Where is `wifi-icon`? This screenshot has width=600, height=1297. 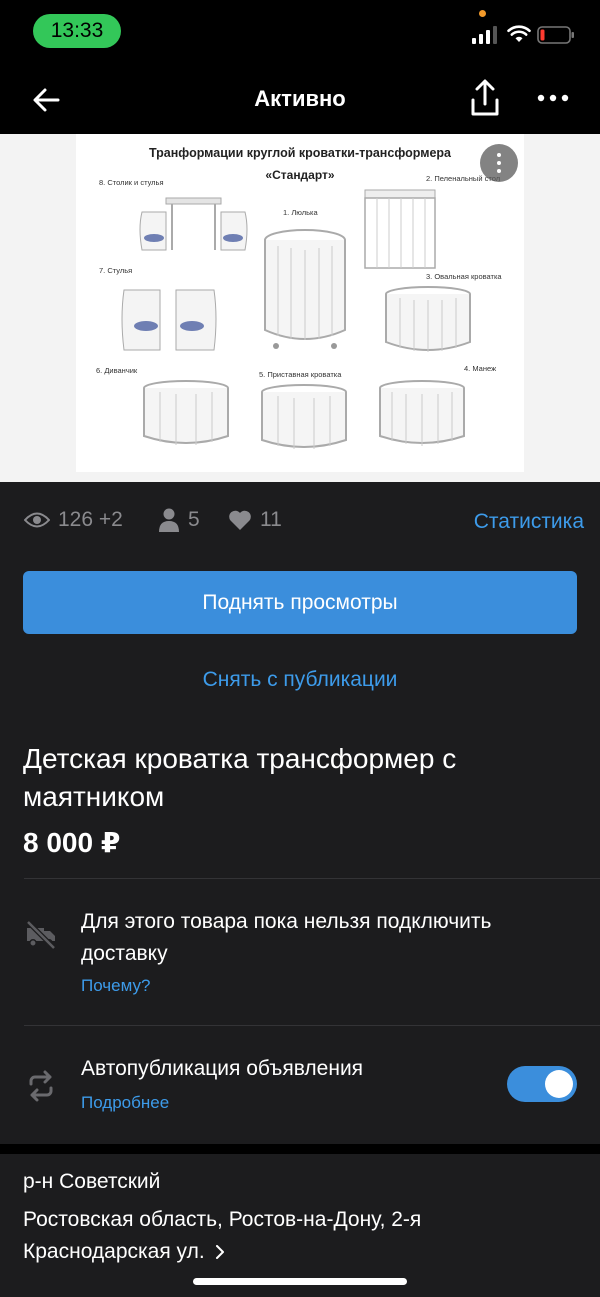 wifi-icon is located at coordinates (519, 33).